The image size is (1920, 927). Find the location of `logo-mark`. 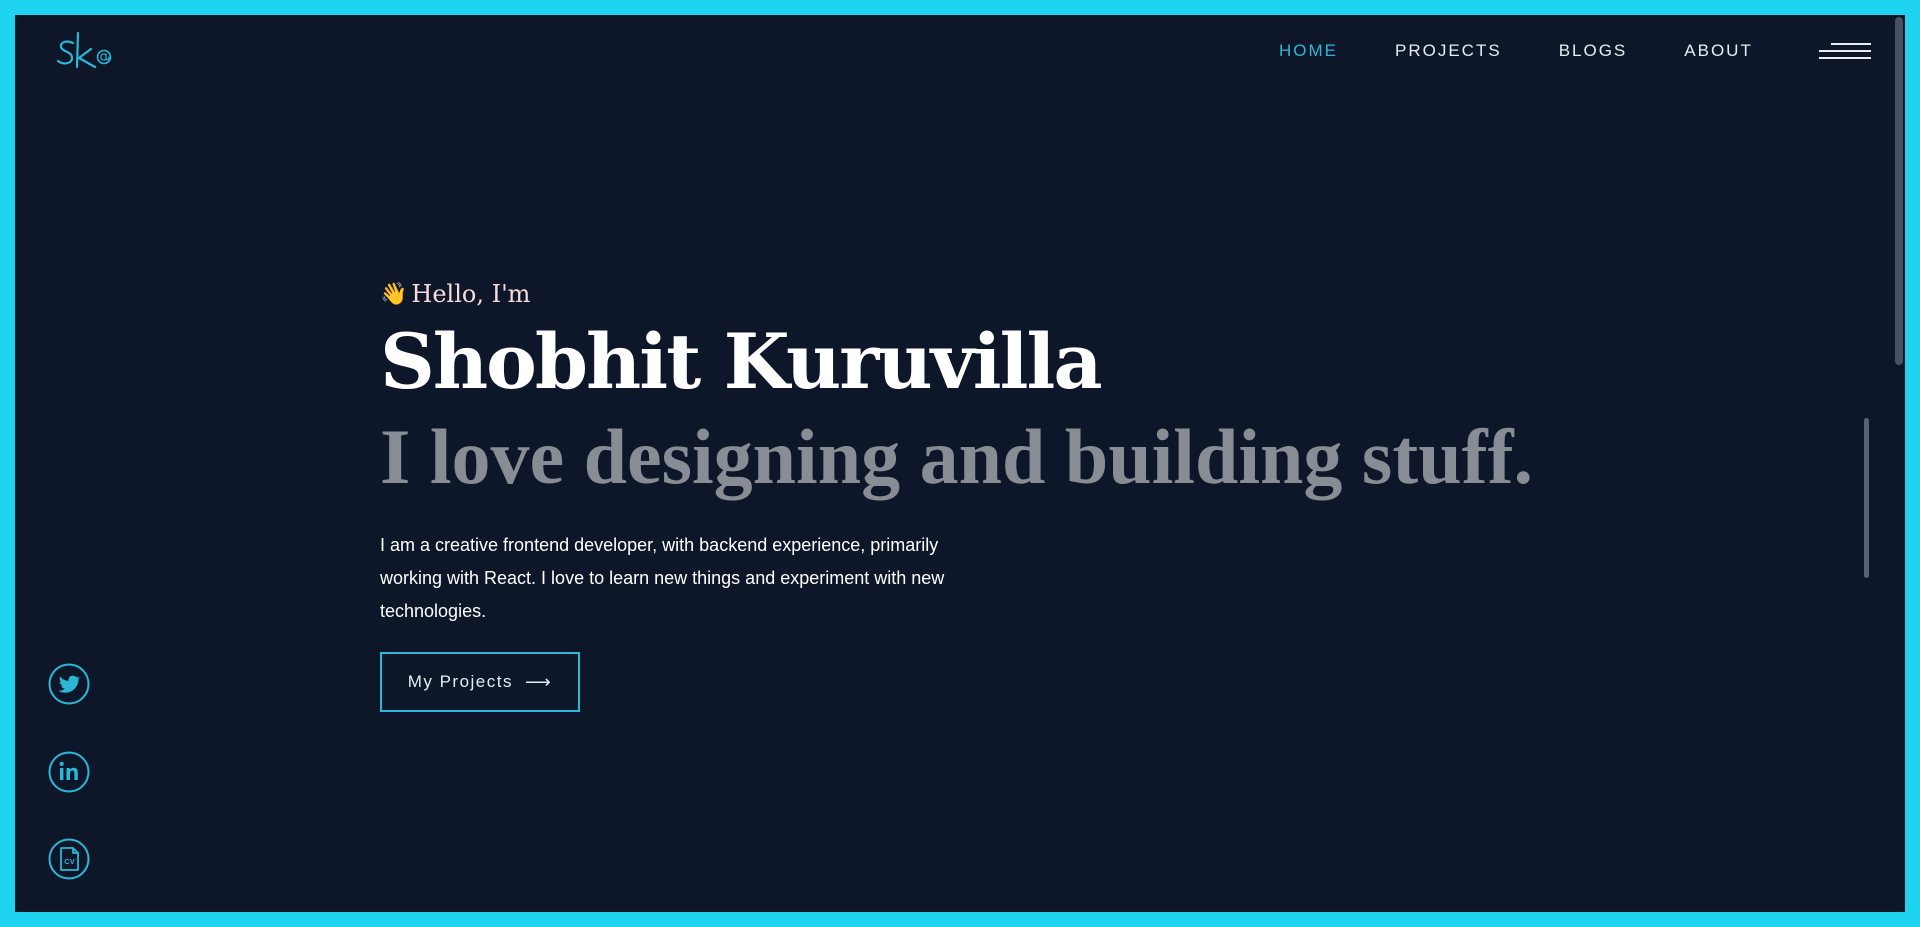

logo-mark is located at coordinates (84, 50).